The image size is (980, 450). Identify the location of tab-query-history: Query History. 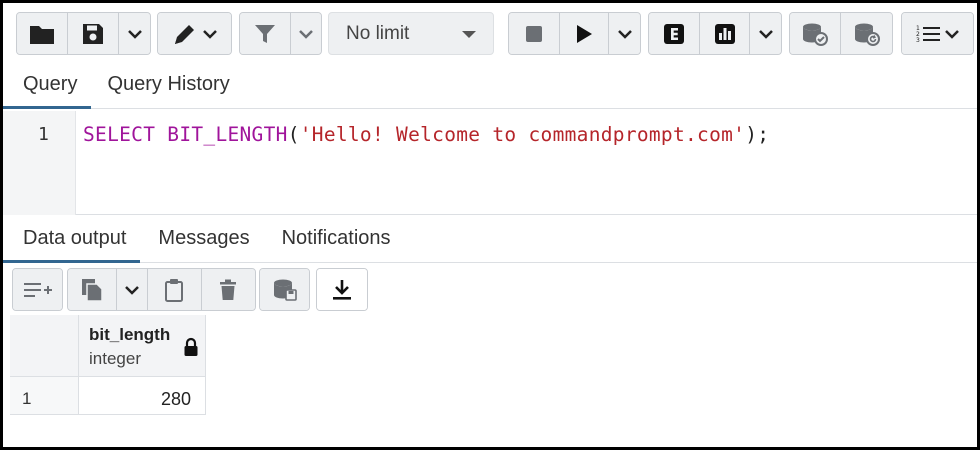
(167, 90).